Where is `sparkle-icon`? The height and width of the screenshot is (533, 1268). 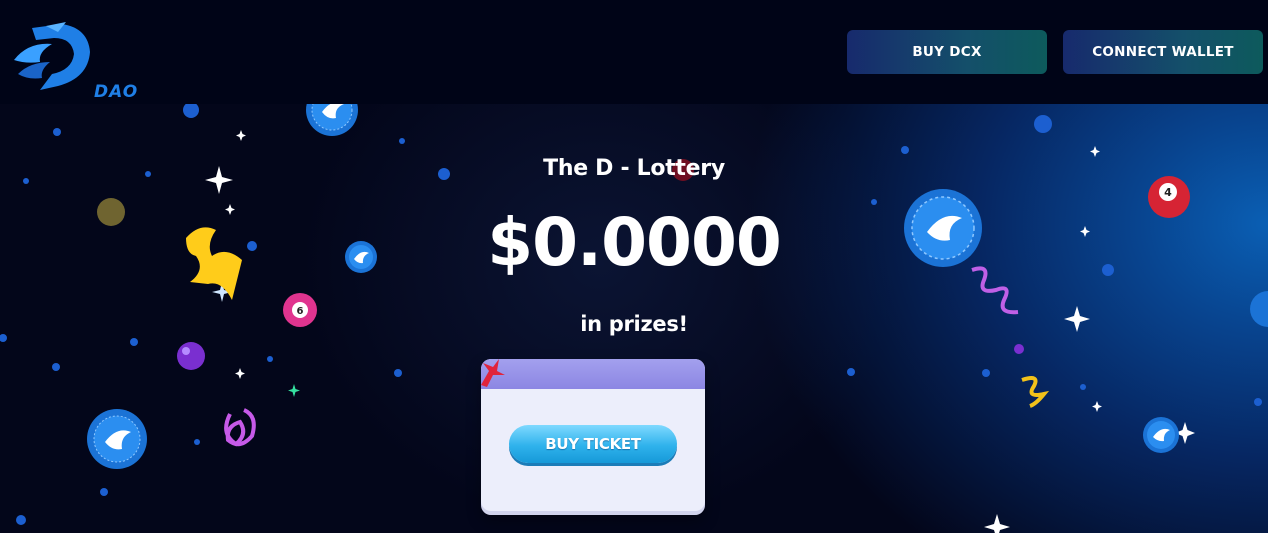 sparkle-icon is located at coordinates (294, 390).